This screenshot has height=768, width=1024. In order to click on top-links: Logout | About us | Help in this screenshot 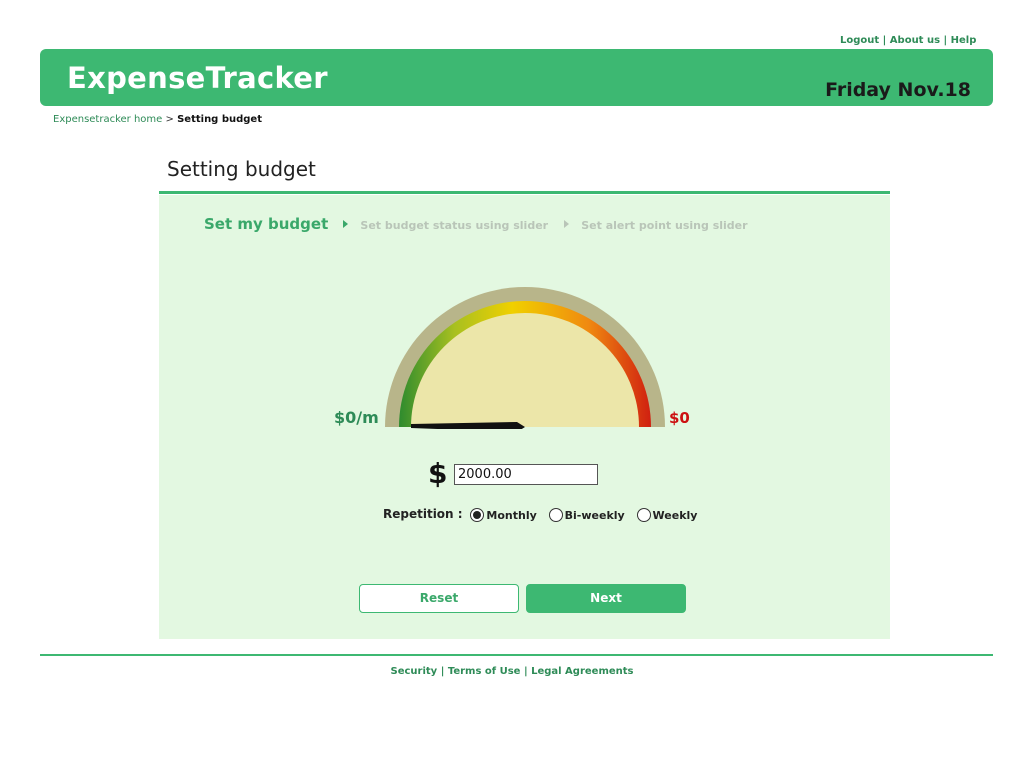, I will do `click(908, 40)`.